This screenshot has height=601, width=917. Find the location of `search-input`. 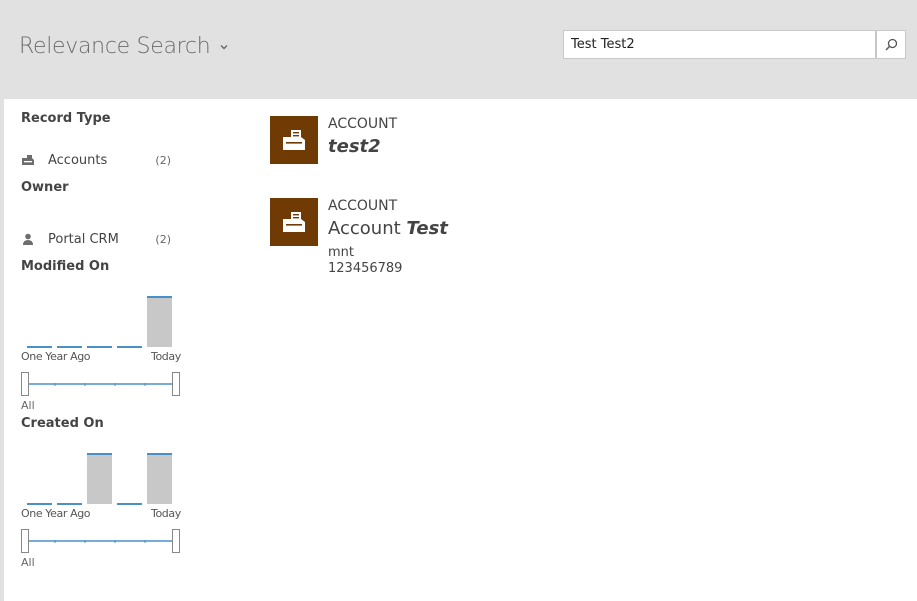

search-input is located at coordinates (719, 44).